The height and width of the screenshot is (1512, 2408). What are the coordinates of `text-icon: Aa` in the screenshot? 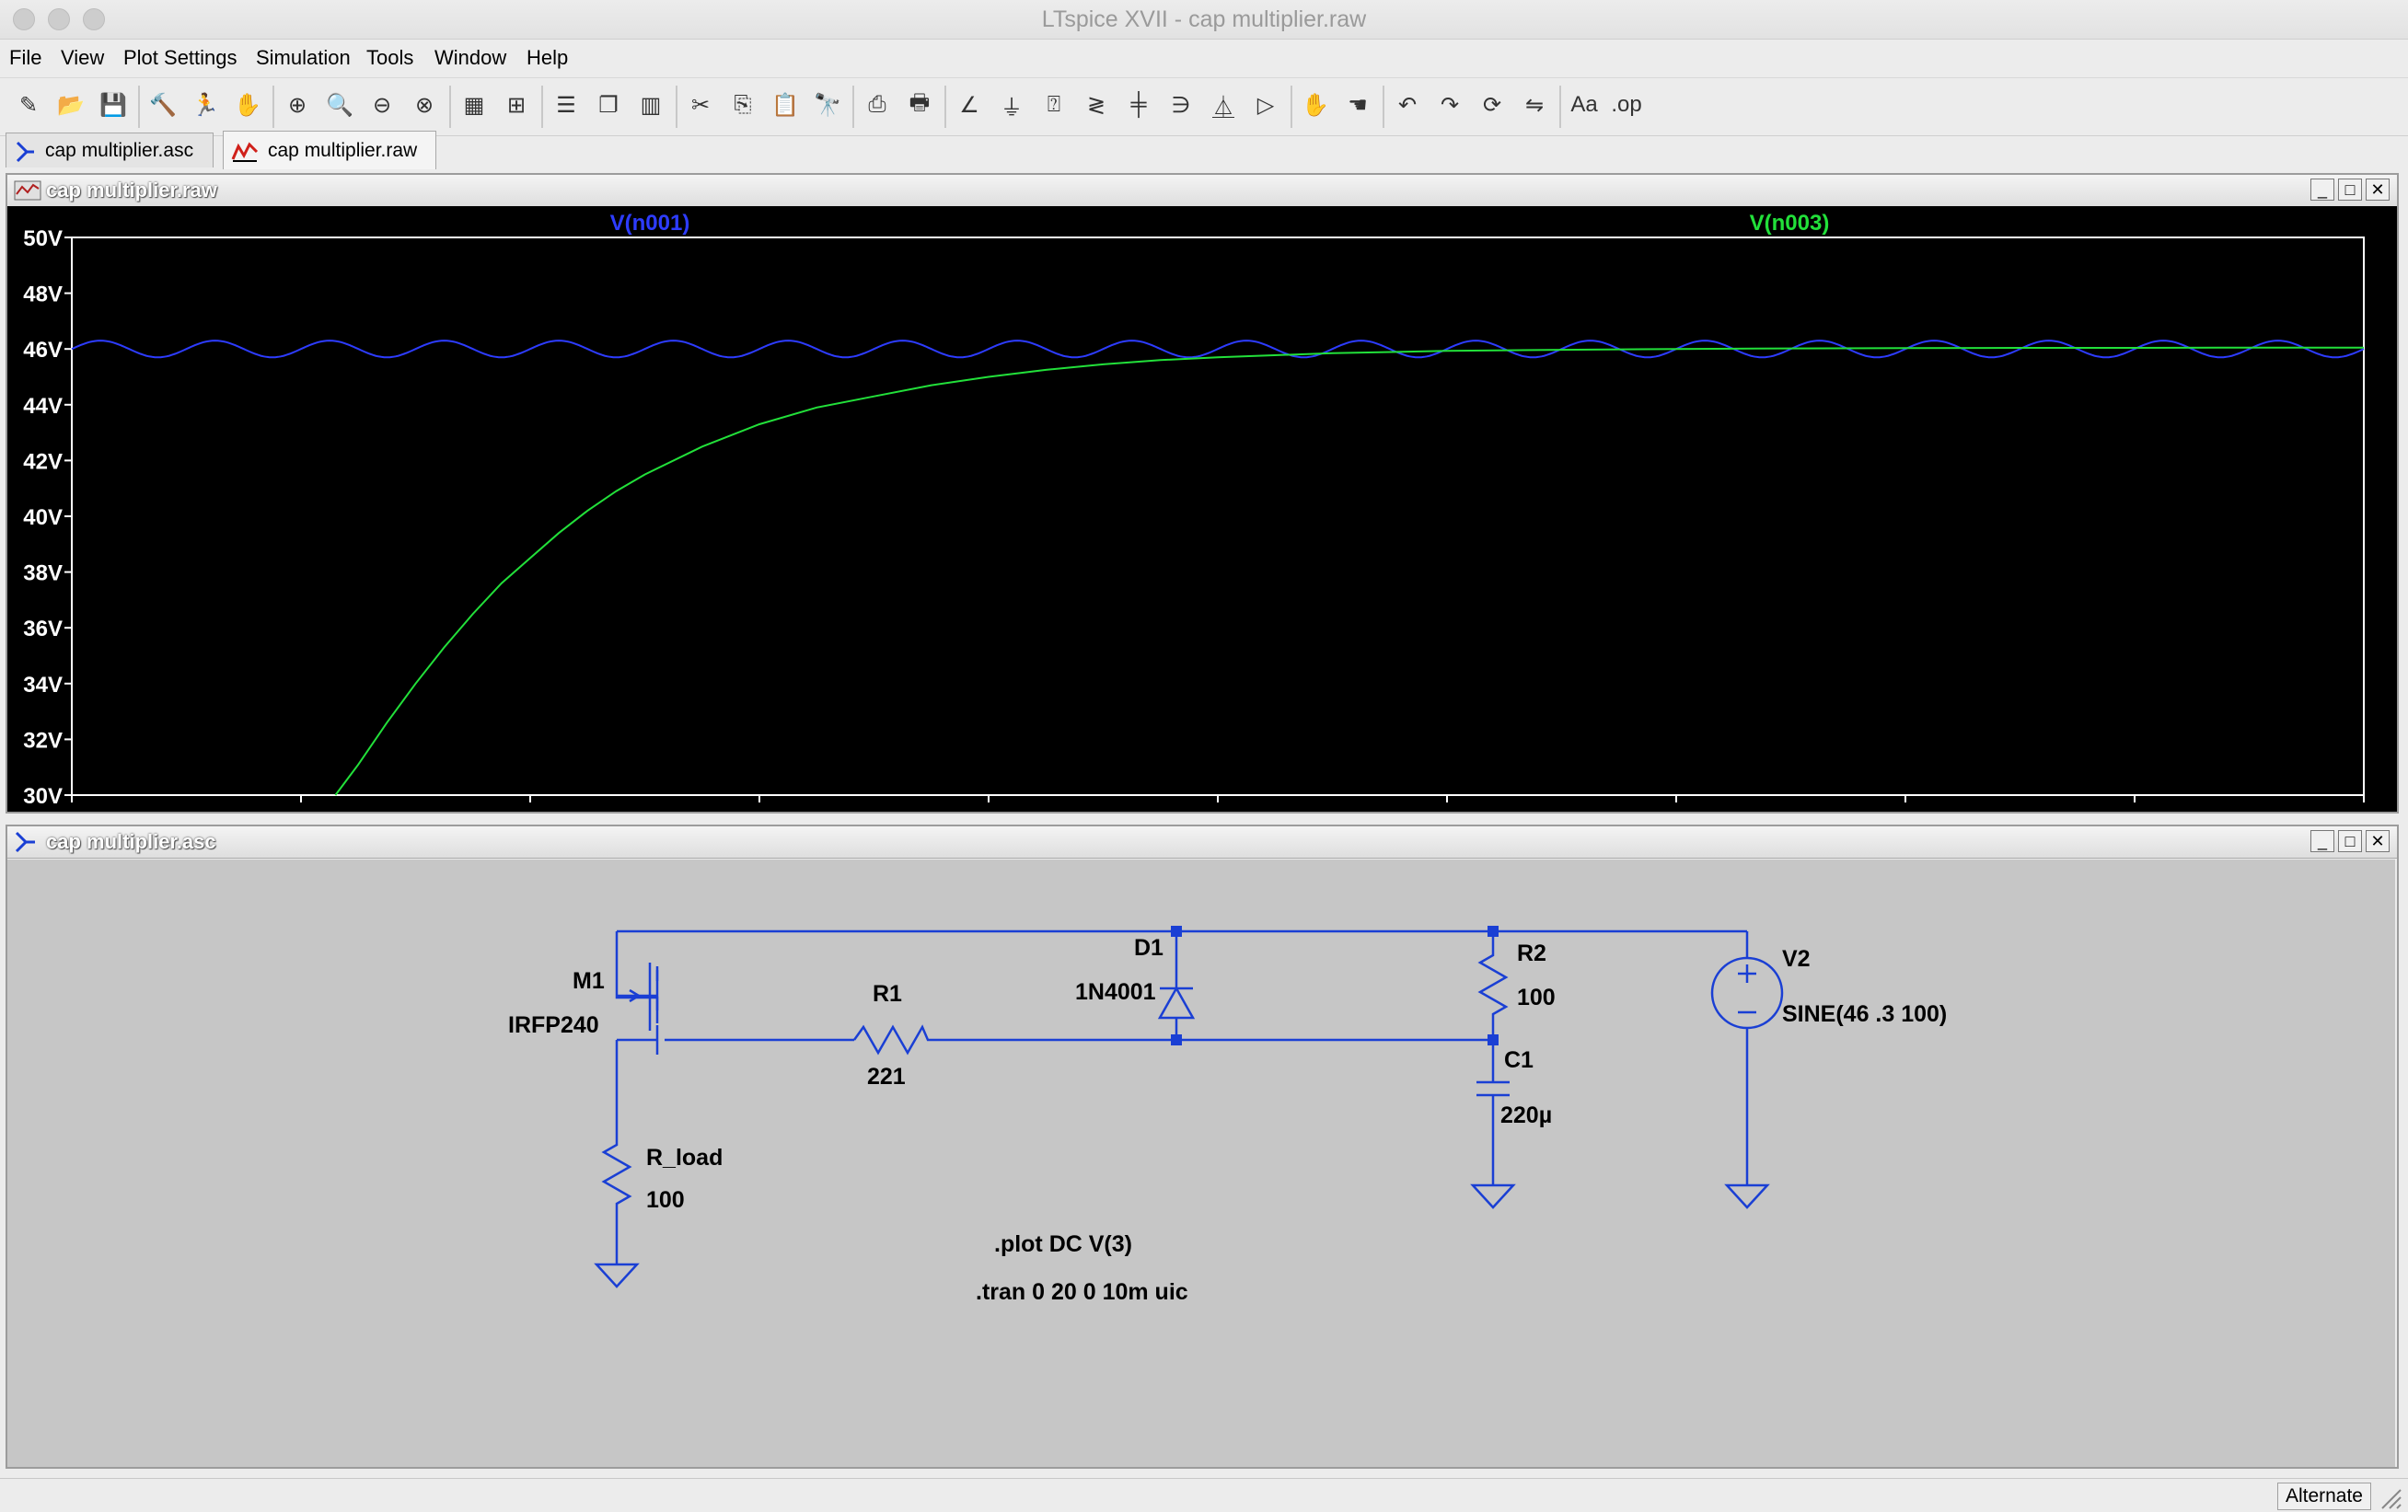 It's located at (1584, 105).